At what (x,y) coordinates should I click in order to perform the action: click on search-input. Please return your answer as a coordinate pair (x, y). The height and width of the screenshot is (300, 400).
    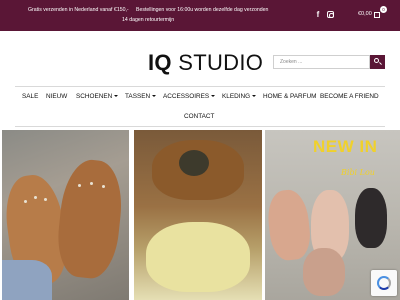
    Looking at the image, I should click on (321, 62).